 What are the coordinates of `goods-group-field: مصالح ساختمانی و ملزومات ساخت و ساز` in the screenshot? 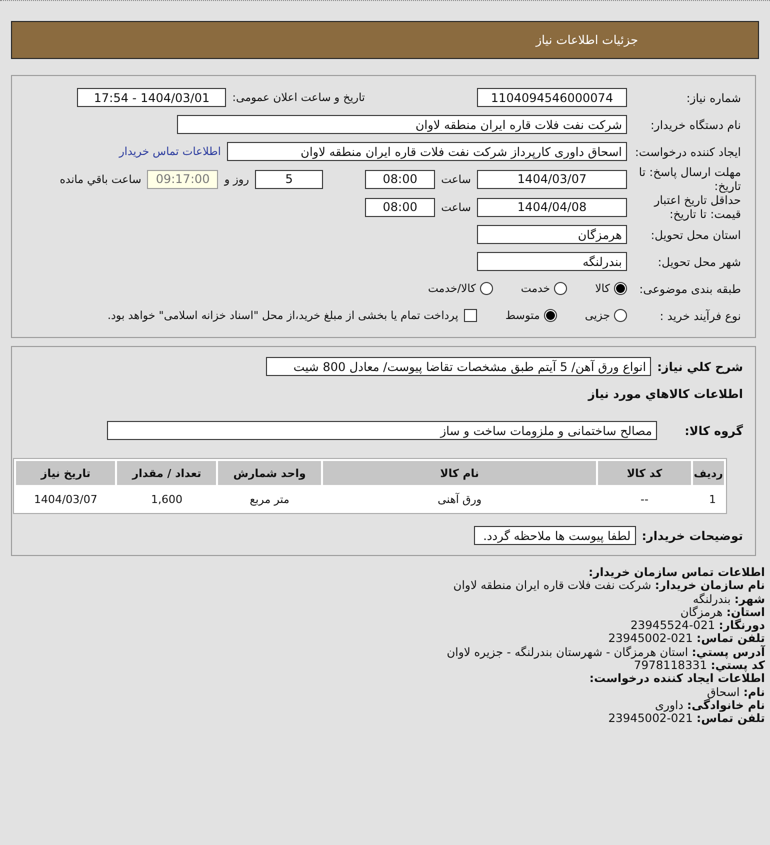 It's located at (382, 430).